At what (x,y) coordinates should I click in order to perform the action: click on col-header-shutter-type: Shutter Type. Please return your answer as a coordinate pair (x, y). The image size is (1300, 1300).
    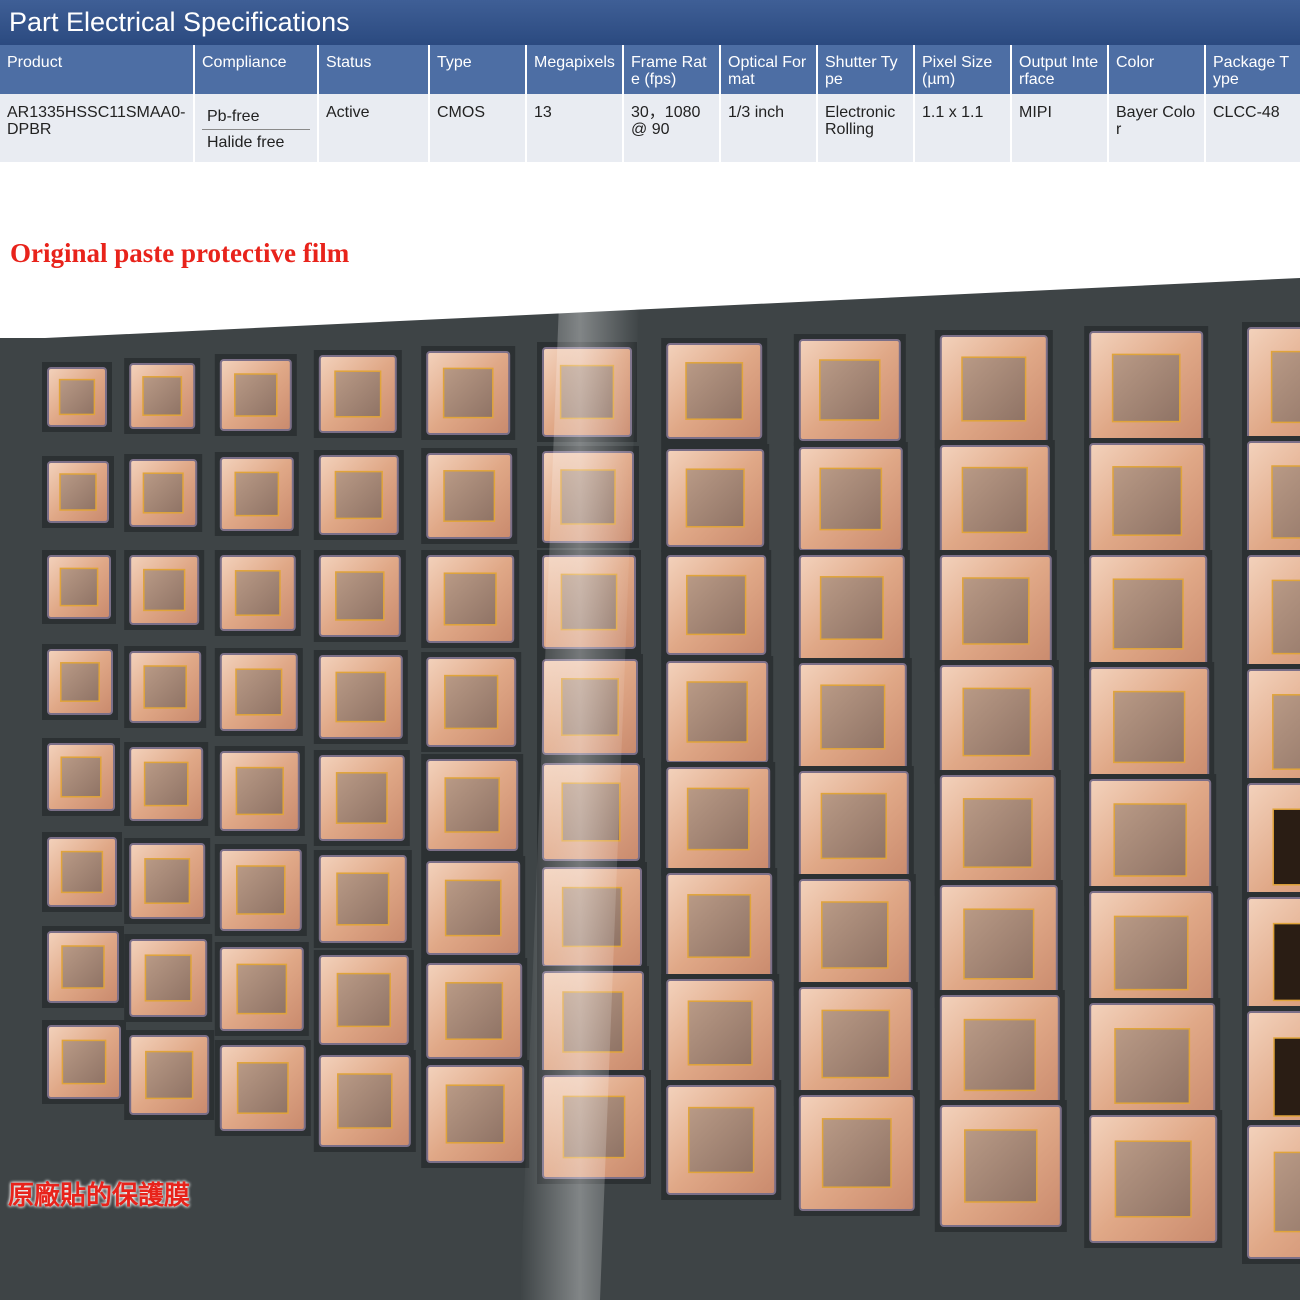
    Looking at the image, I should click on (866, 69).